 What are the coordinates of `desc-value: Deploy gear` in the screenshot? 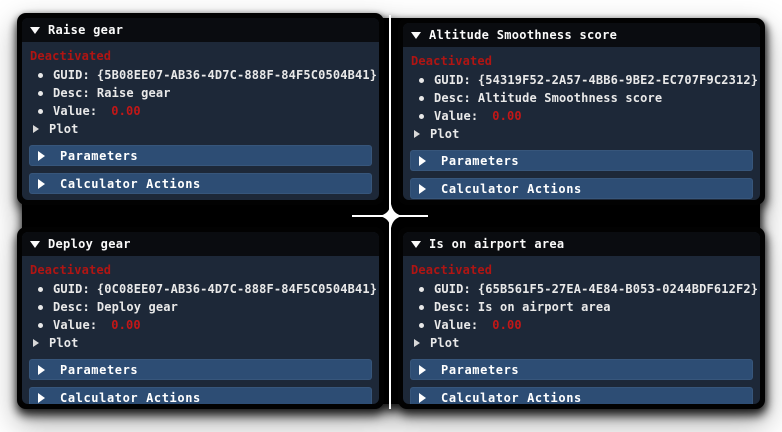 It's located at (137, 307).